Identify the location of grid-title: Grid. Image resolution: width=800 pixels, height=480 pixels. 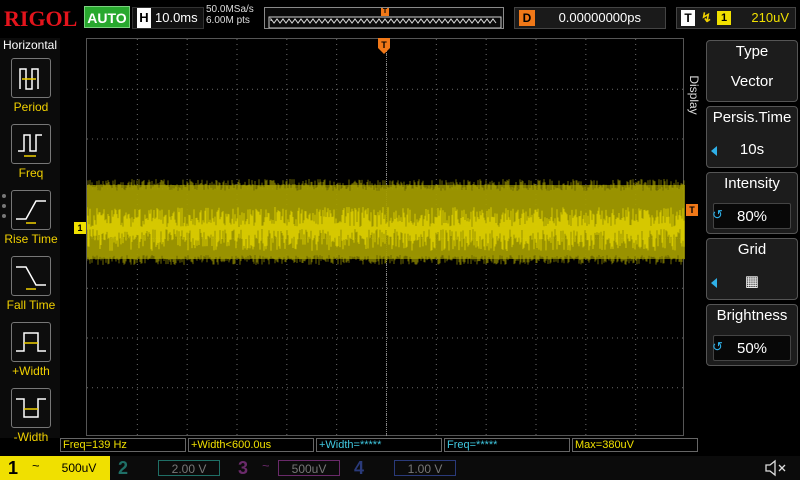
(752, 249).